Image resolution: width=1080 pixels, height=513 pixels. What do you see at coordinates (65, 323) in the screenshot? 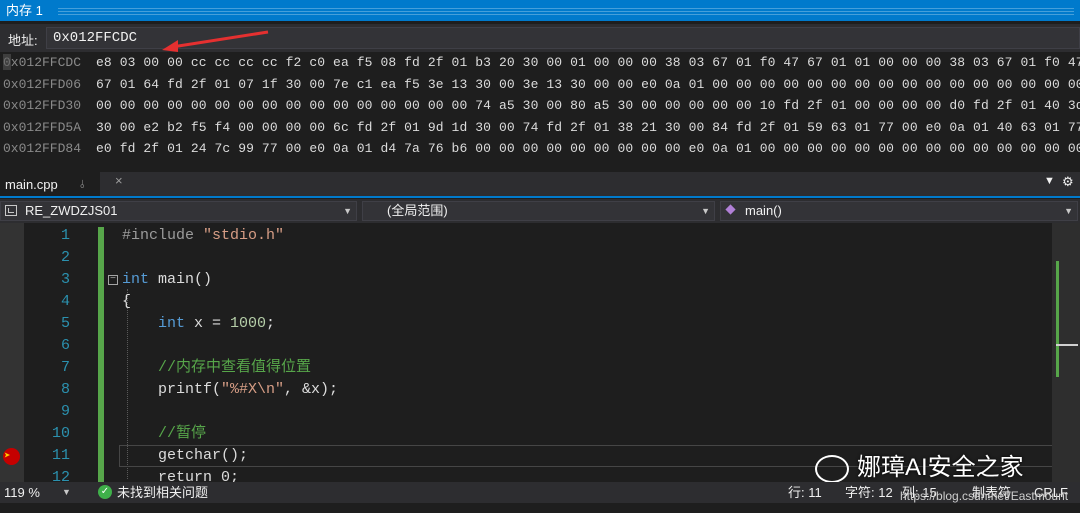
I see `line-number: 5` at bounding box center [65, 323].